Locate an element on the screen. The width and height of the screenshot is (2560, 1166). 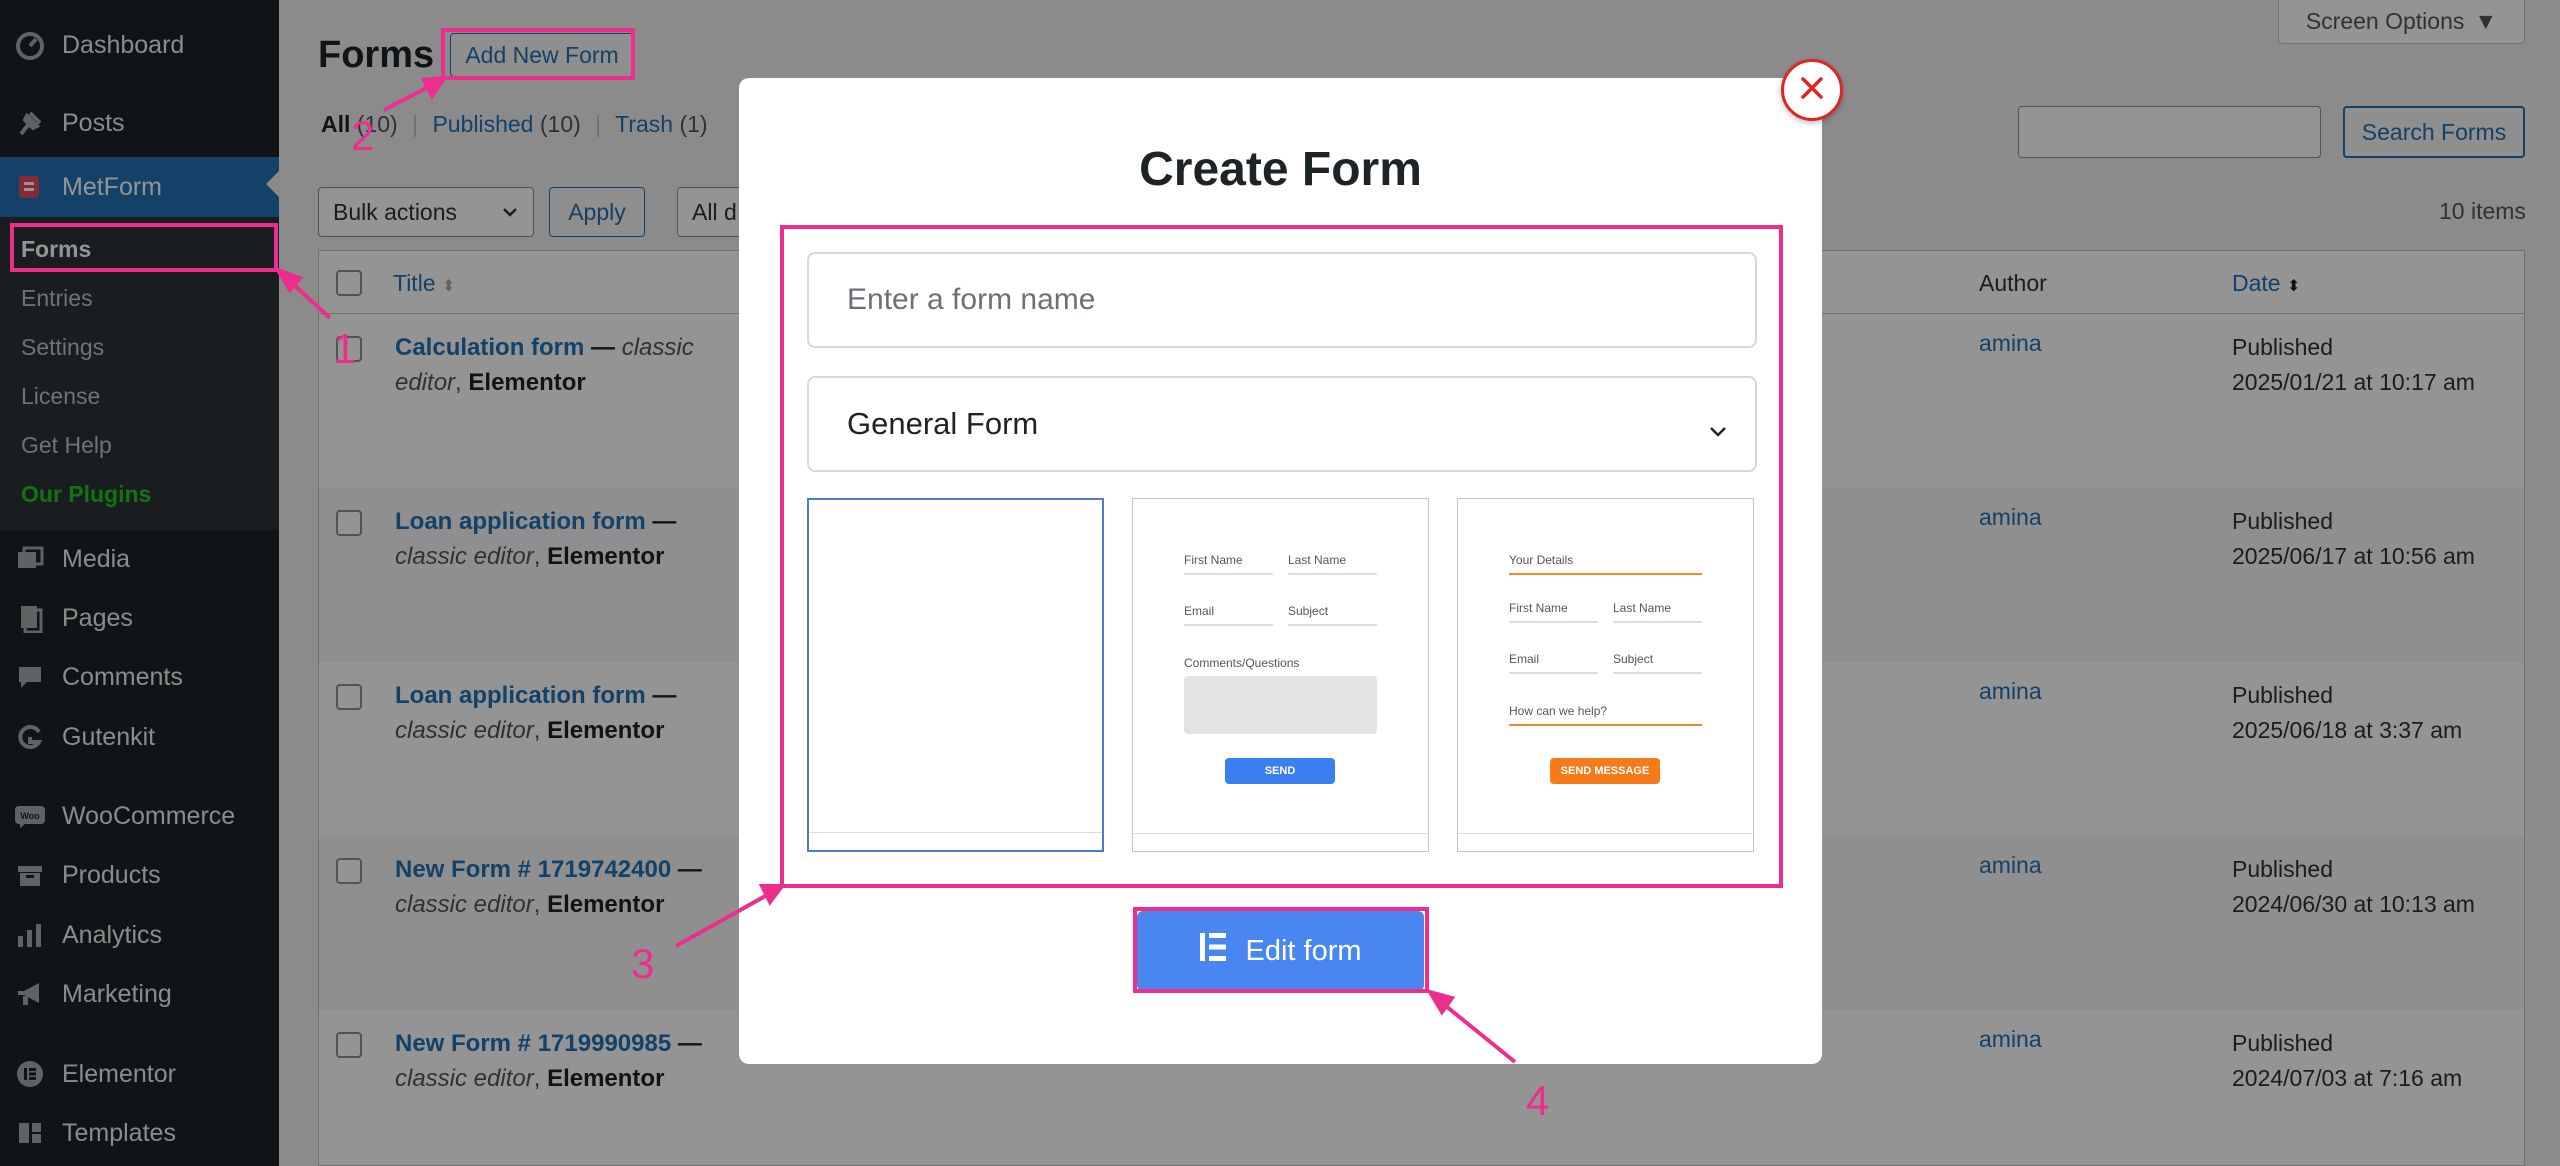
annotation-number-1: 1 is located at coordinates (345, 348).